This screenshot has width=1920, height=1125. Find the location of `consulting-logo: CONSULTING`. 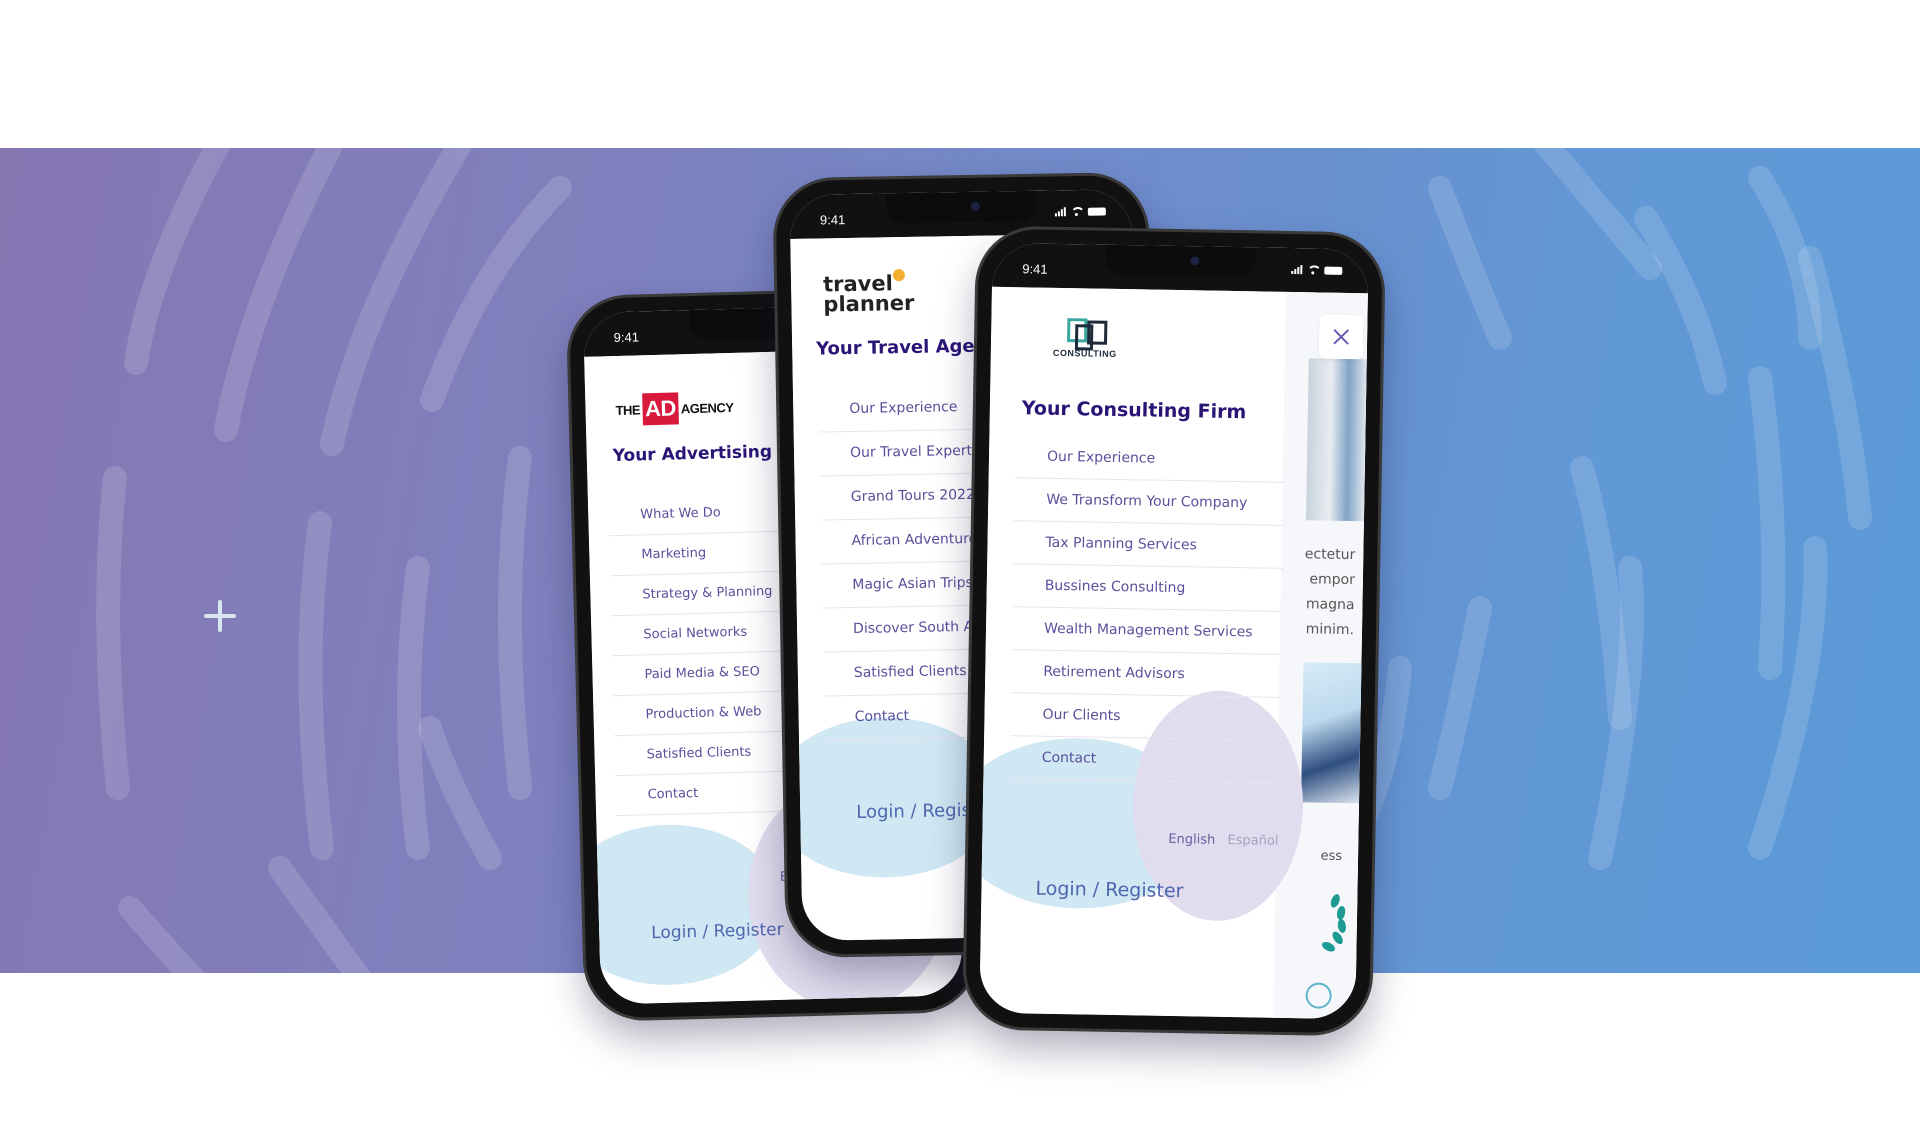

consulting-logo: CONSULTING is located at coordinates (1085, 337).